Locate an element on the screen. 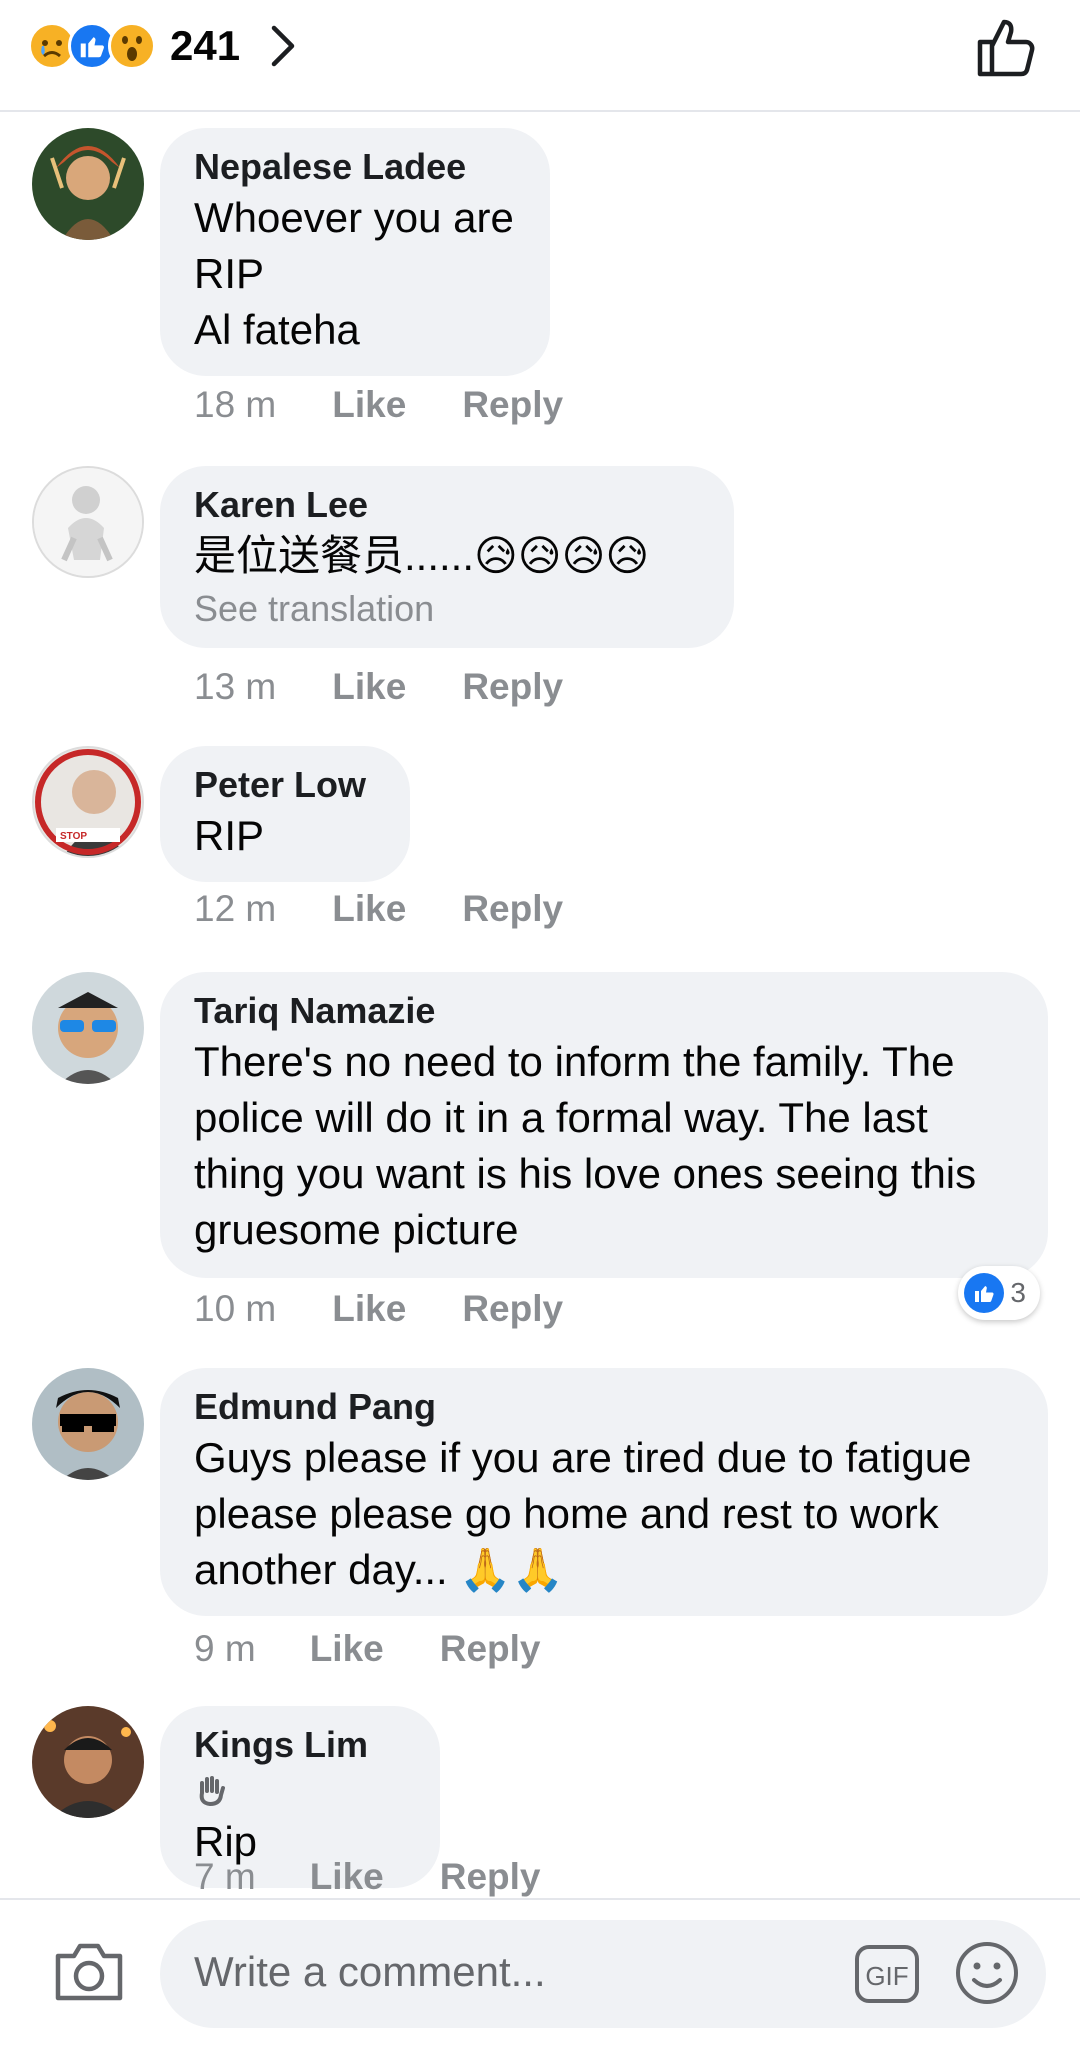 This screenshot has height=2047, width=1080. comment-actions: 7 m Like Reply is located at coordinates (367, 1877).